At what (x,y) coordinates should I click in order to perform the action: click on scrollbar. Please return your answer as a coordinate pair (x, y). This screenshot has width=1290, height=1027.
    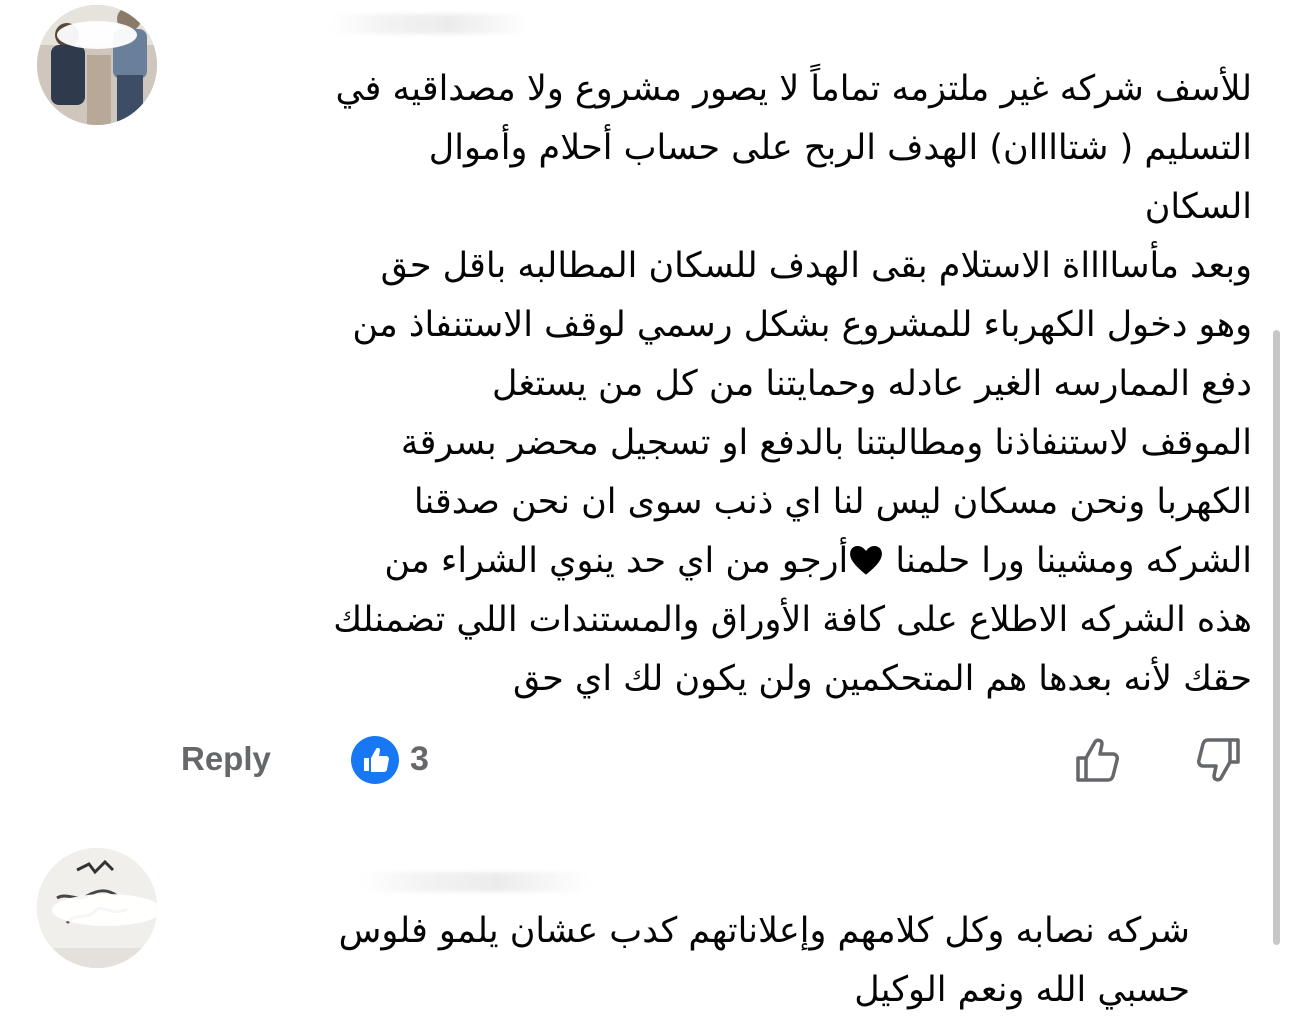
    Looking at the image, I should click on (1276, 637).